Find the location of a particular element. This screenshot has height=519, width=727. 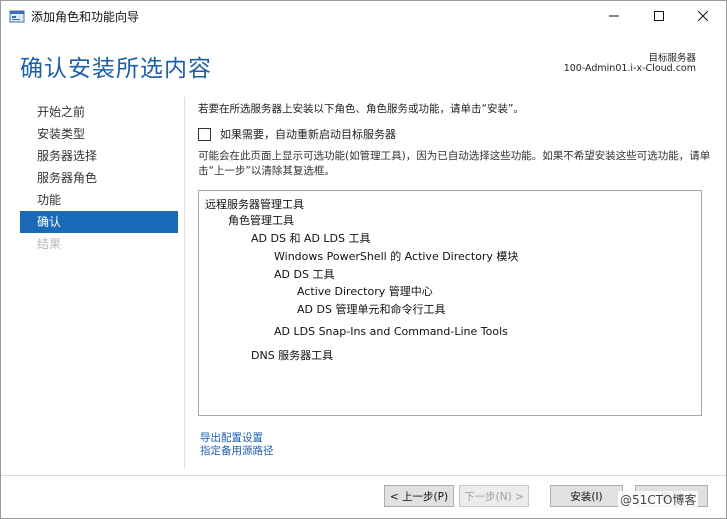

nav-item-results: 结果 is located at coordinates (49, 244).